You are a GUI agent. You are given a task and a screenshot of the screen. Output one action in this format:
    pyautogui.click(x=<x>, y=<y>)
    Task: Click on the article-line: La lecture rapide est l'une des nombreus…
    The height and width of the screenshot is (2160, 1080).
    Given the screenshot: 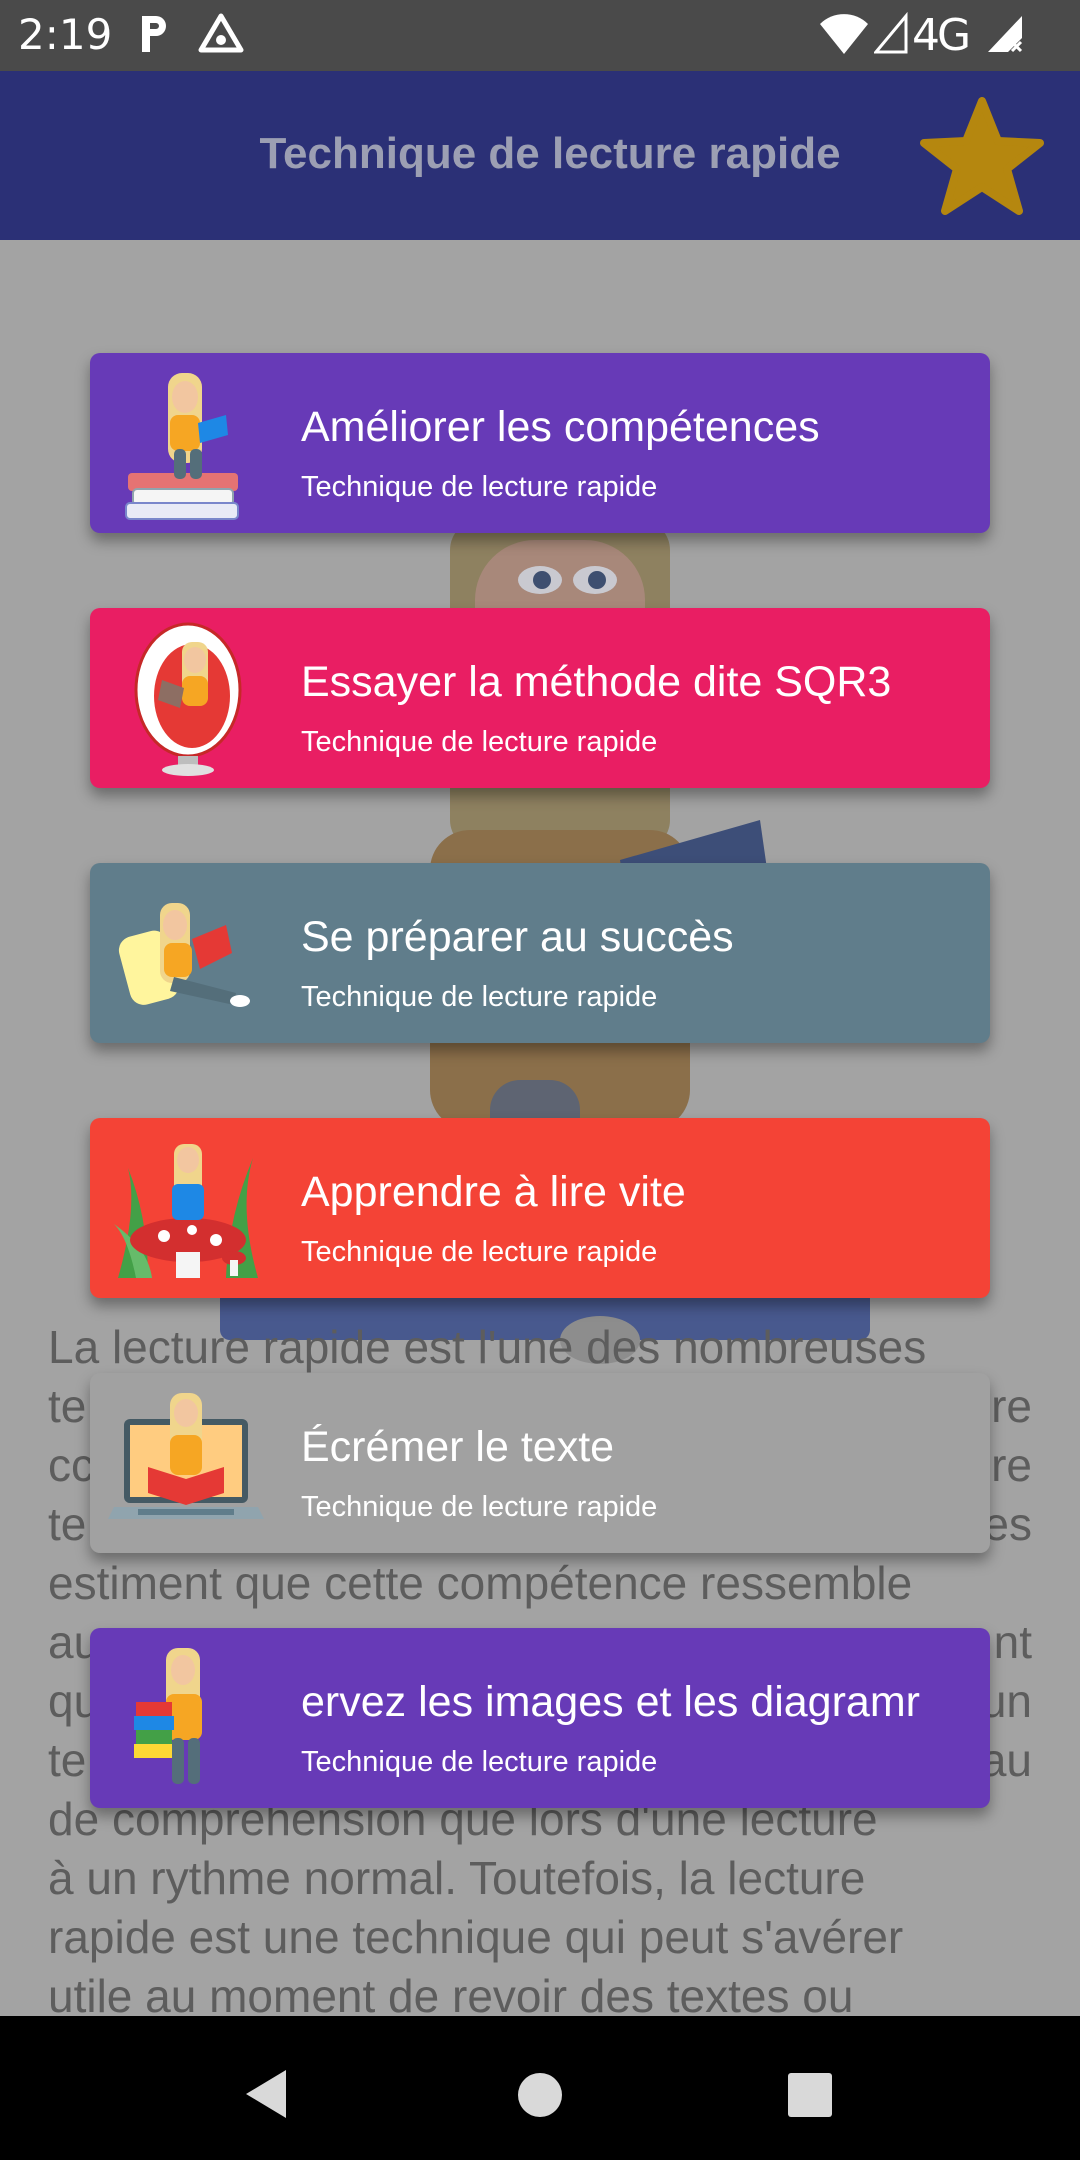 What is the action you would take?
    pyautogui.click(x=487, y=1347)
    